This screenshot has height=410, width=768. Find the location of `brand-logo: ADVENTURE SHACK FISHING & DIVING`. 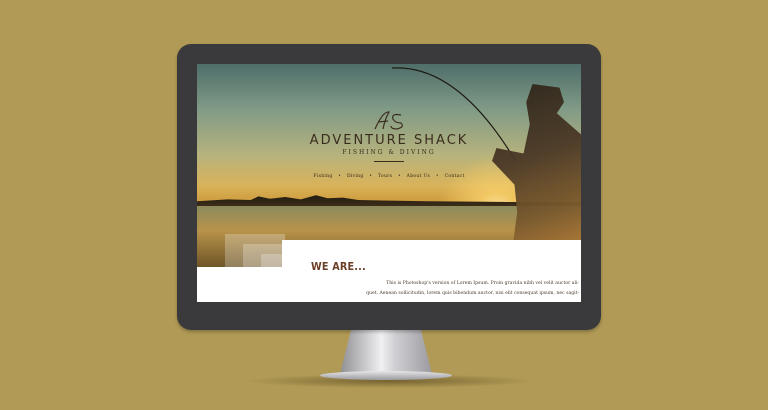

brand-logo: ADVENTURE SHACK FISHING & DIVING is located at coordinates (389, 135).